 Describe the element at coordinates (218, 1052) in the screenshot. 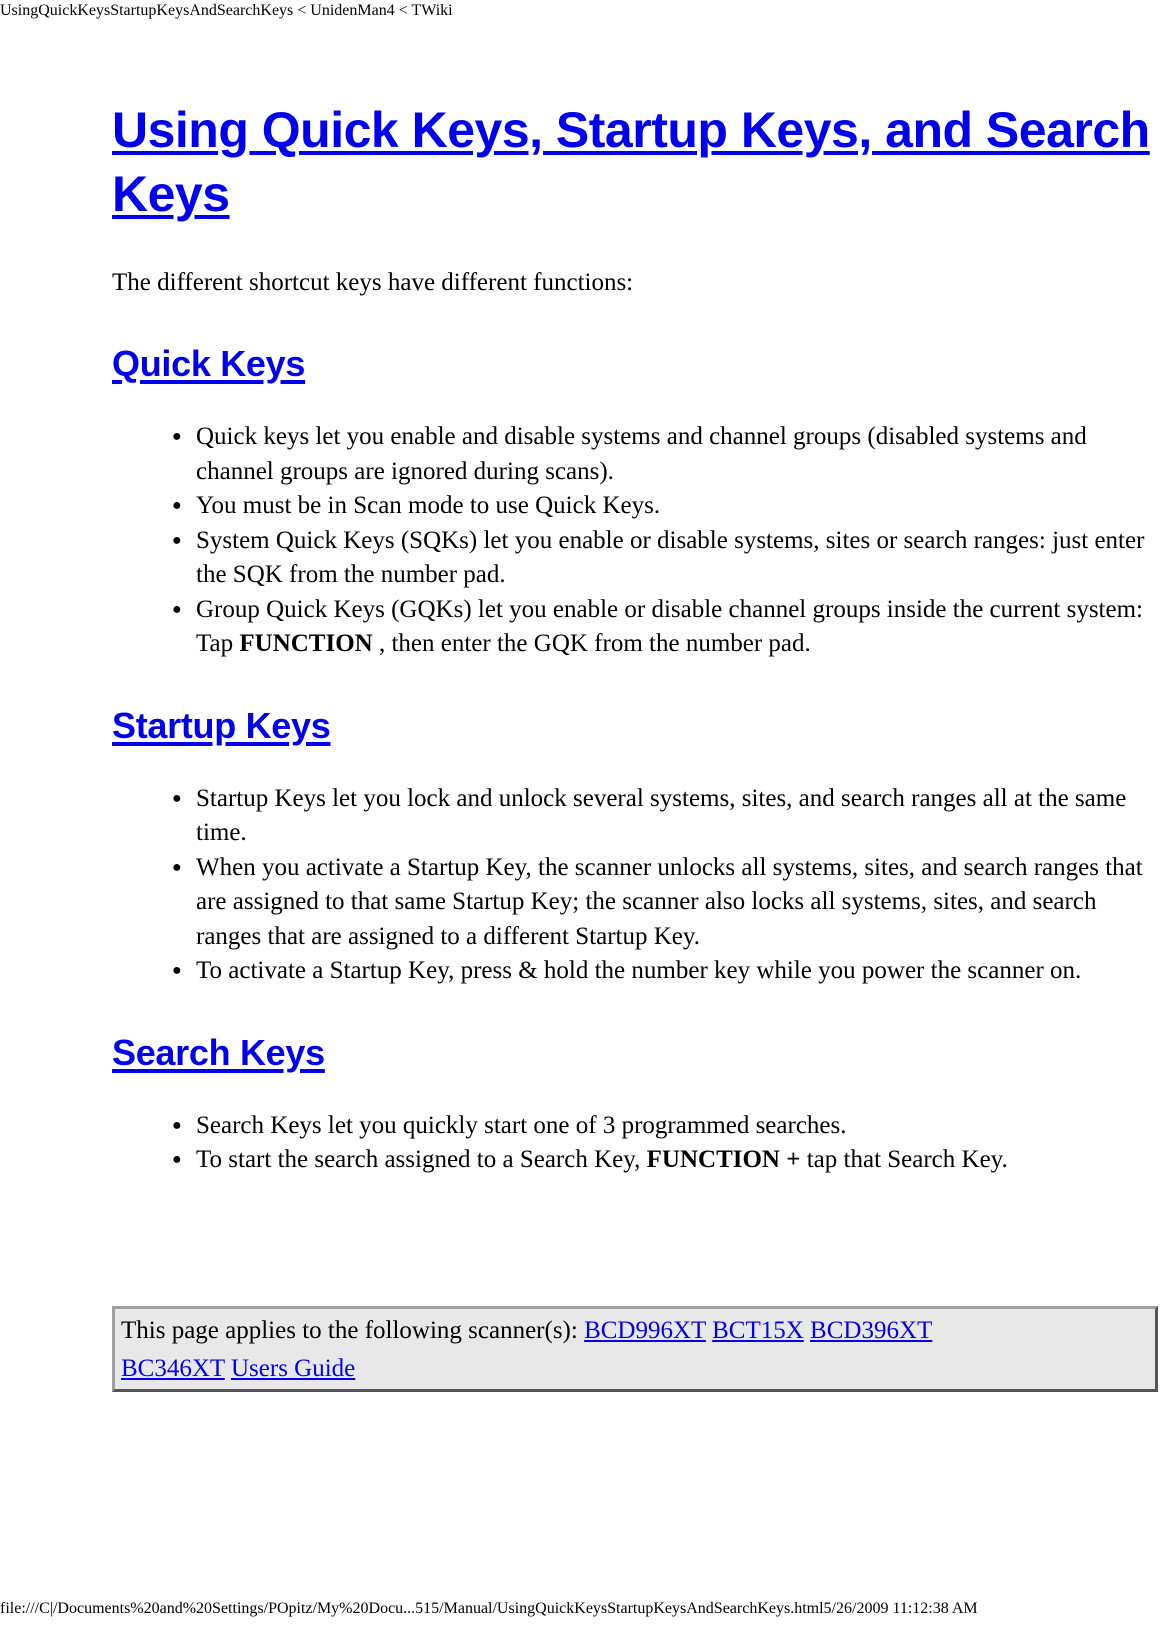

I see `search-keys-heading-link: Search Keys` at that location.